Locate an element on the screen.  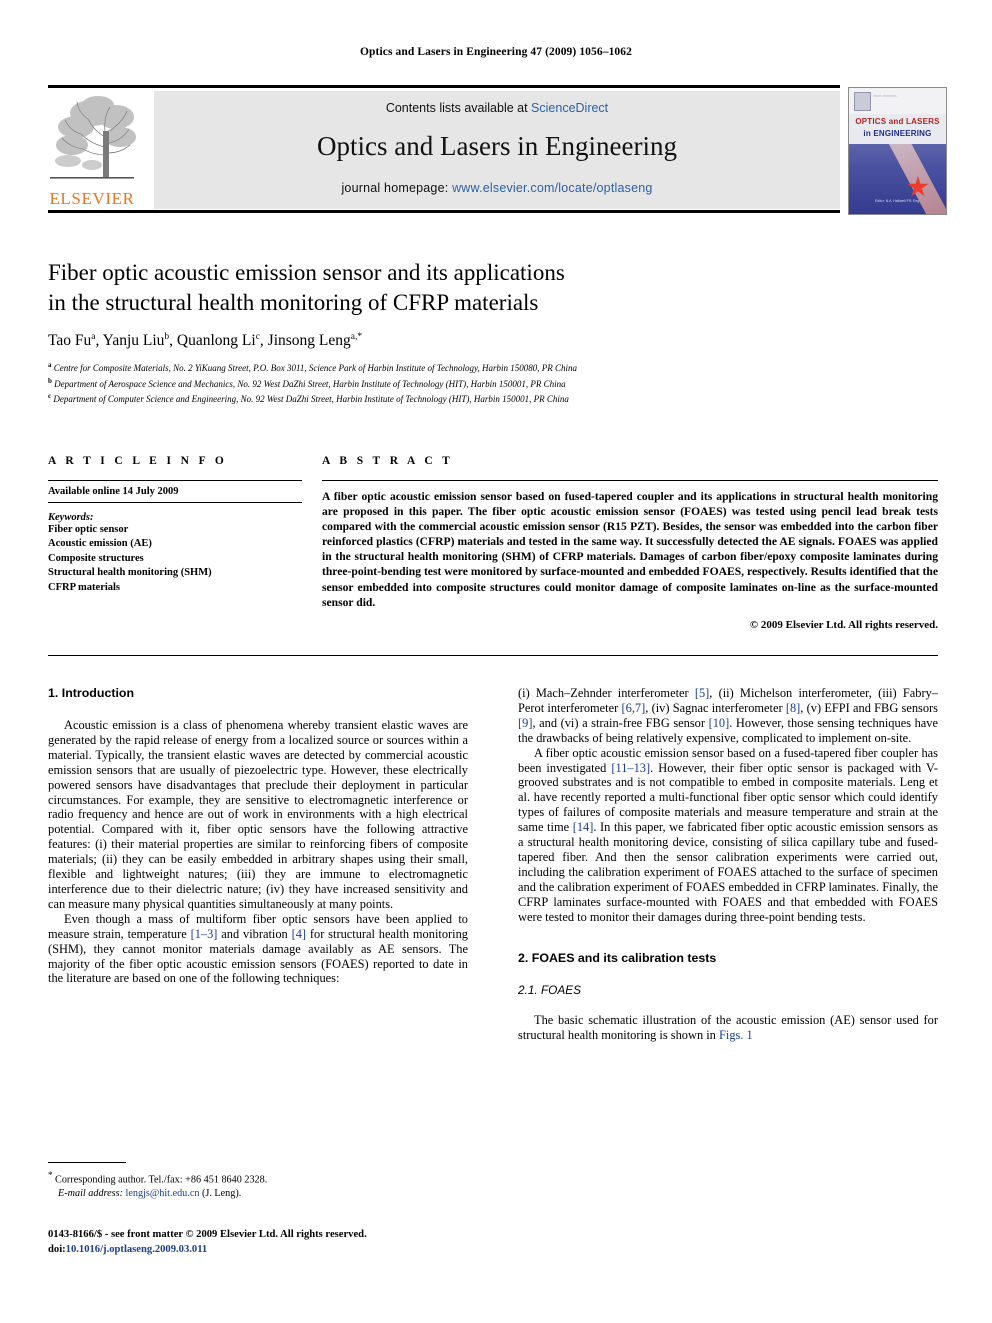
elsevier-wordmark: ELSEVIER is located at coordinates (92, 198).